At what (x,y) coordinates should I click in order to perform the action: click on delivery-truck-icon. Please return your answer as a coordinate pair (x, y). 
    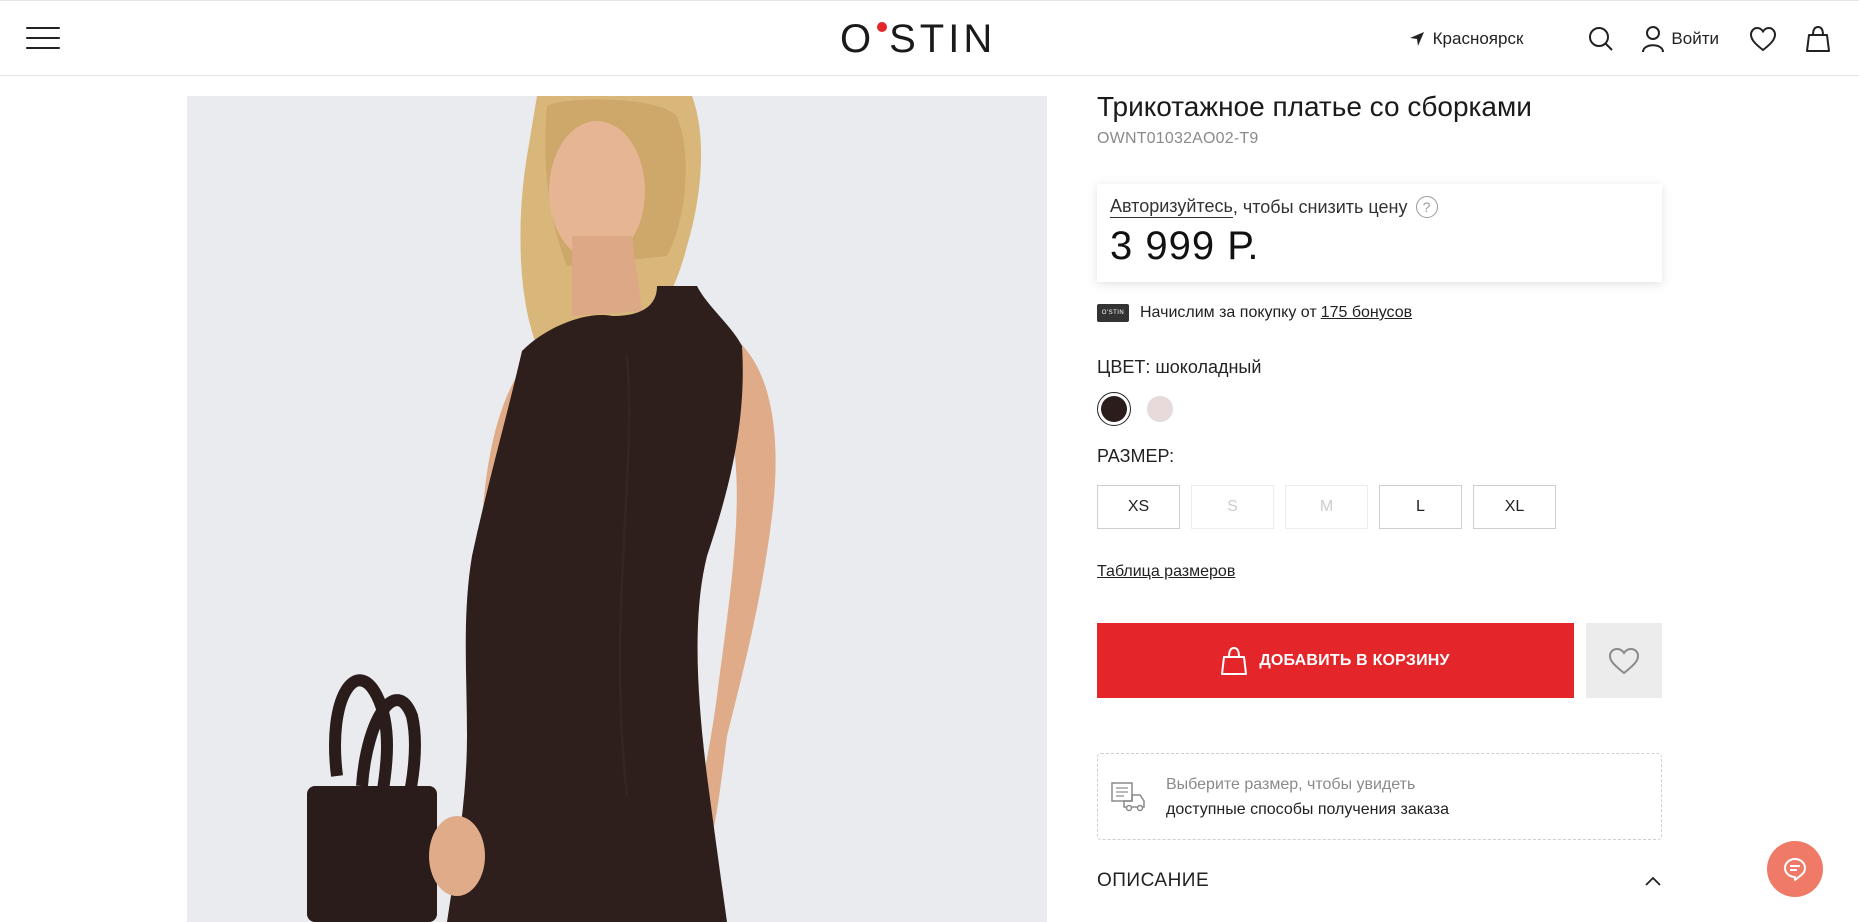
    Looking at the image, I should click on (1128, 796).